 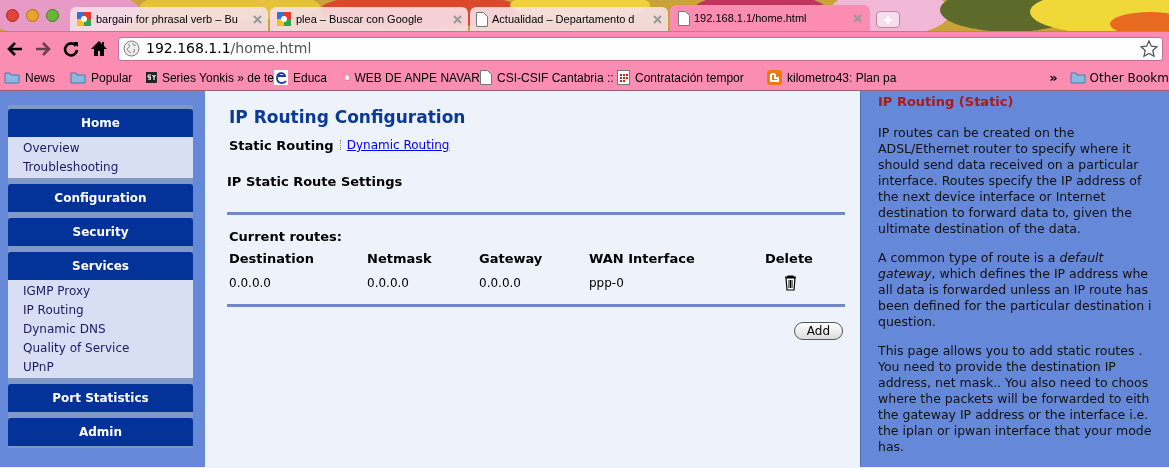 I want to click on plus-icon, so click(x=888, y=19).